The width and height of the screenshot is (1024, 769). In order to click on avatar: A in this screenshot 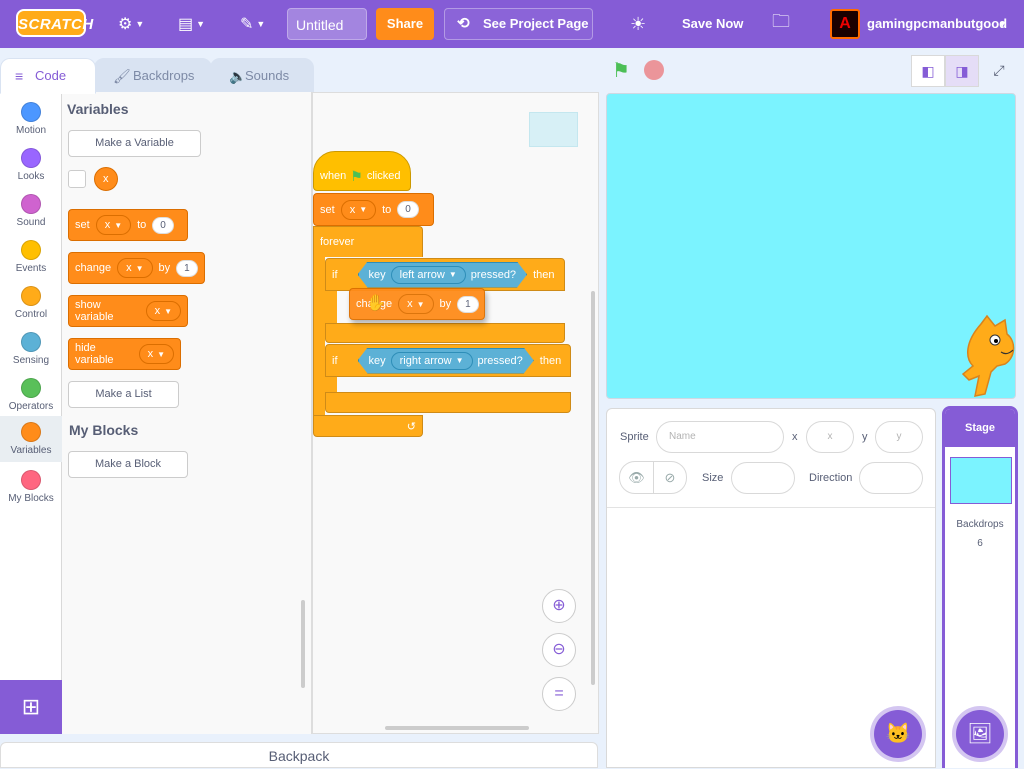, I will do `click(845, 24)`.